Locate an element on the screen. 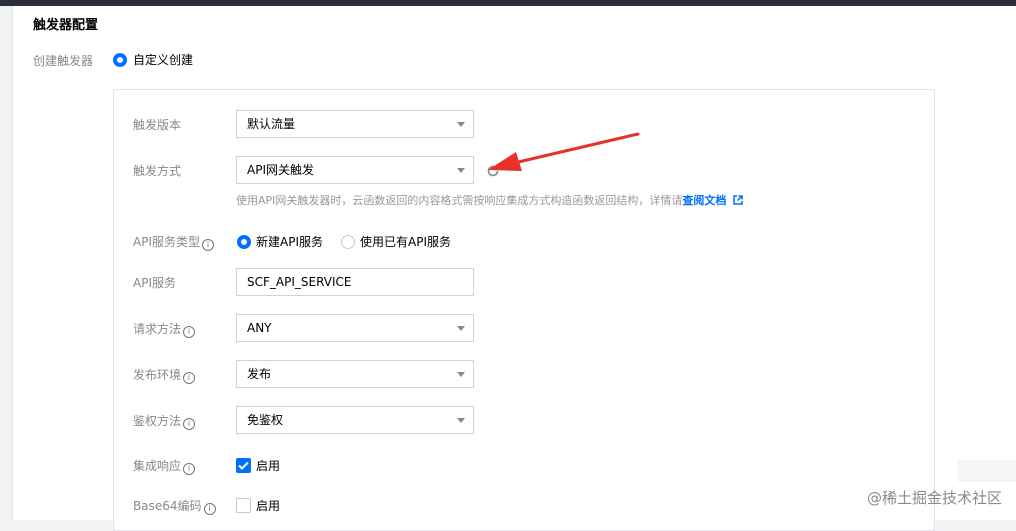 This screenshot has height=531, width=1016. request-method-value: ANY is located at coordinates (259, 328).